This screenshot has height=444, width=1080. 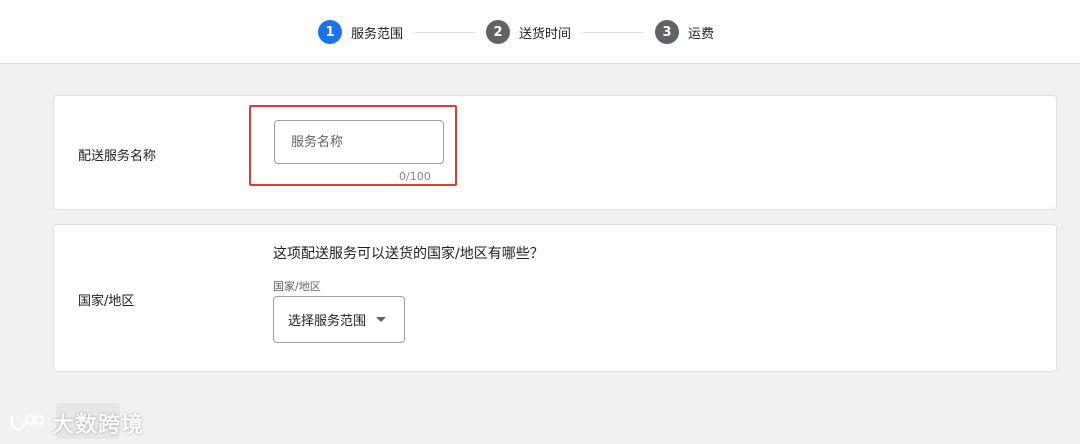 I want to click on step-number-badge: 1, so click(x=330, y=32).